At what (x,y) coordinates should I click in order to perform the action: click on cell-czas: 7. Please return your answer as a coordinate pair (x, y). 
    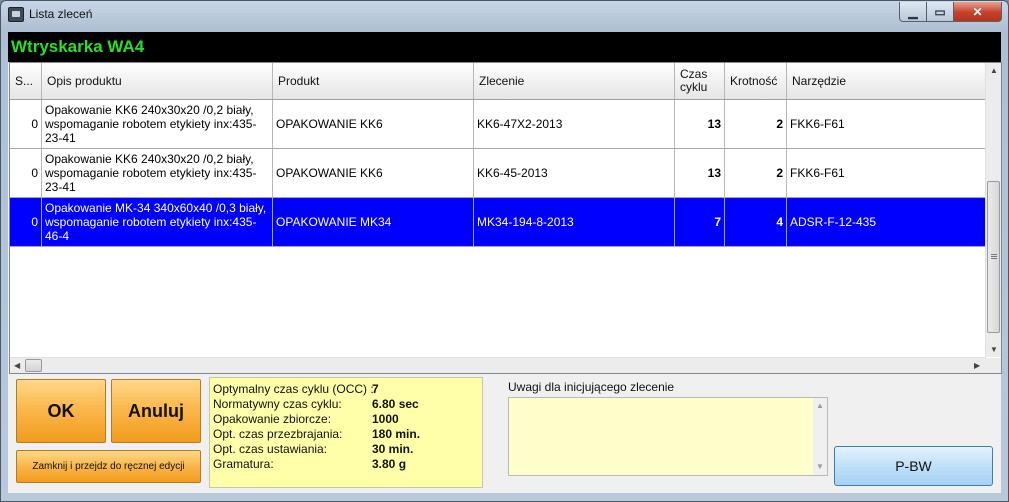
    Looking at the image, I should click on (700, 222).